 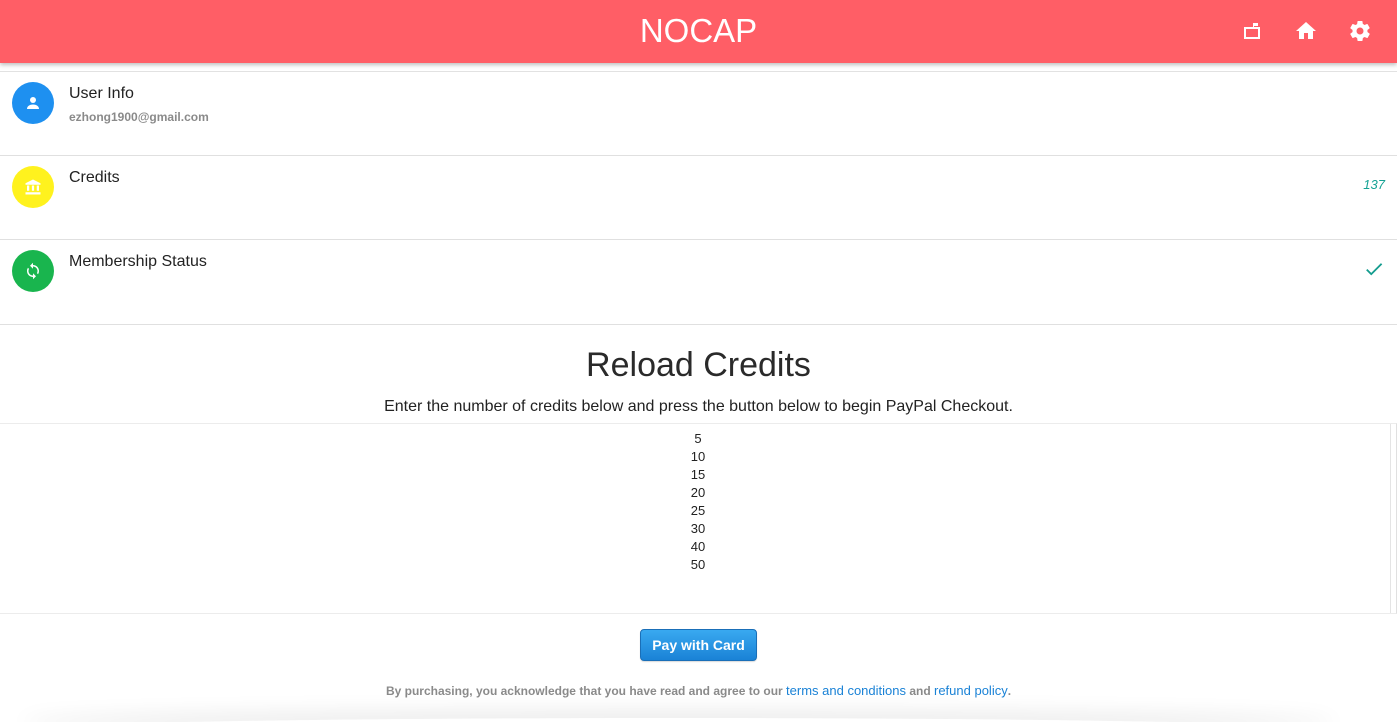 I want to click on person-icon, so click(x=33, y=103).